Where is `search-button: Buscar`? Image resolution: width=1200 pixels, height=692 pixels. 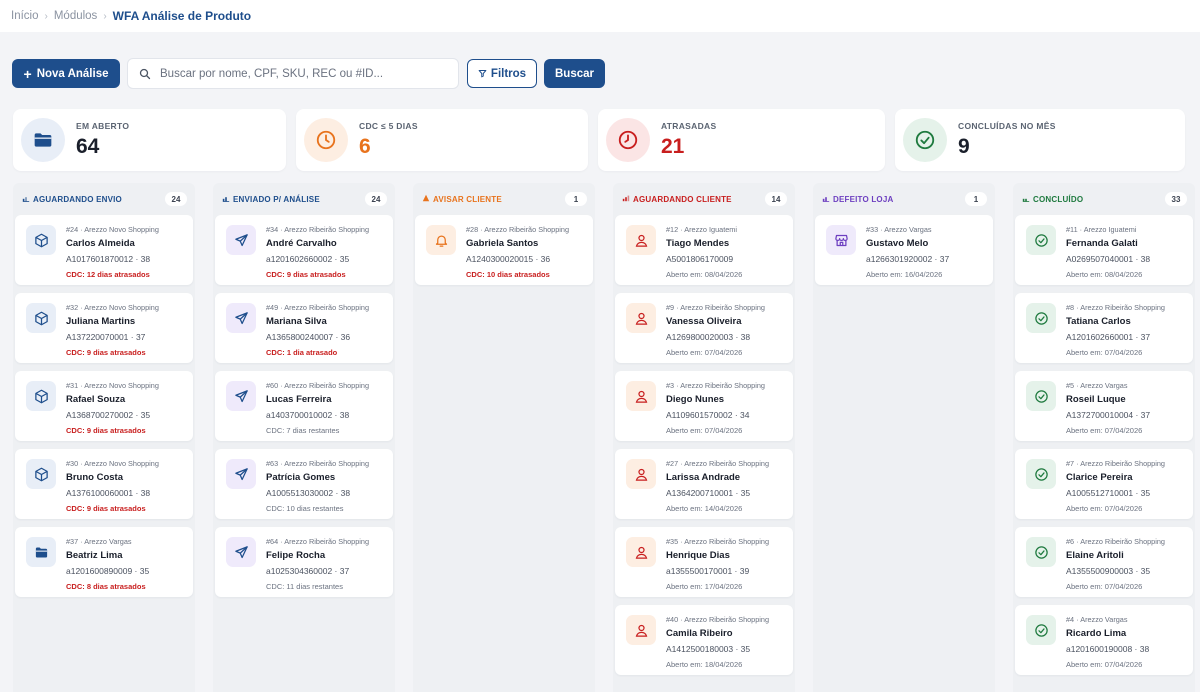
search-button: Buscar is located at coordinates (574, 73).